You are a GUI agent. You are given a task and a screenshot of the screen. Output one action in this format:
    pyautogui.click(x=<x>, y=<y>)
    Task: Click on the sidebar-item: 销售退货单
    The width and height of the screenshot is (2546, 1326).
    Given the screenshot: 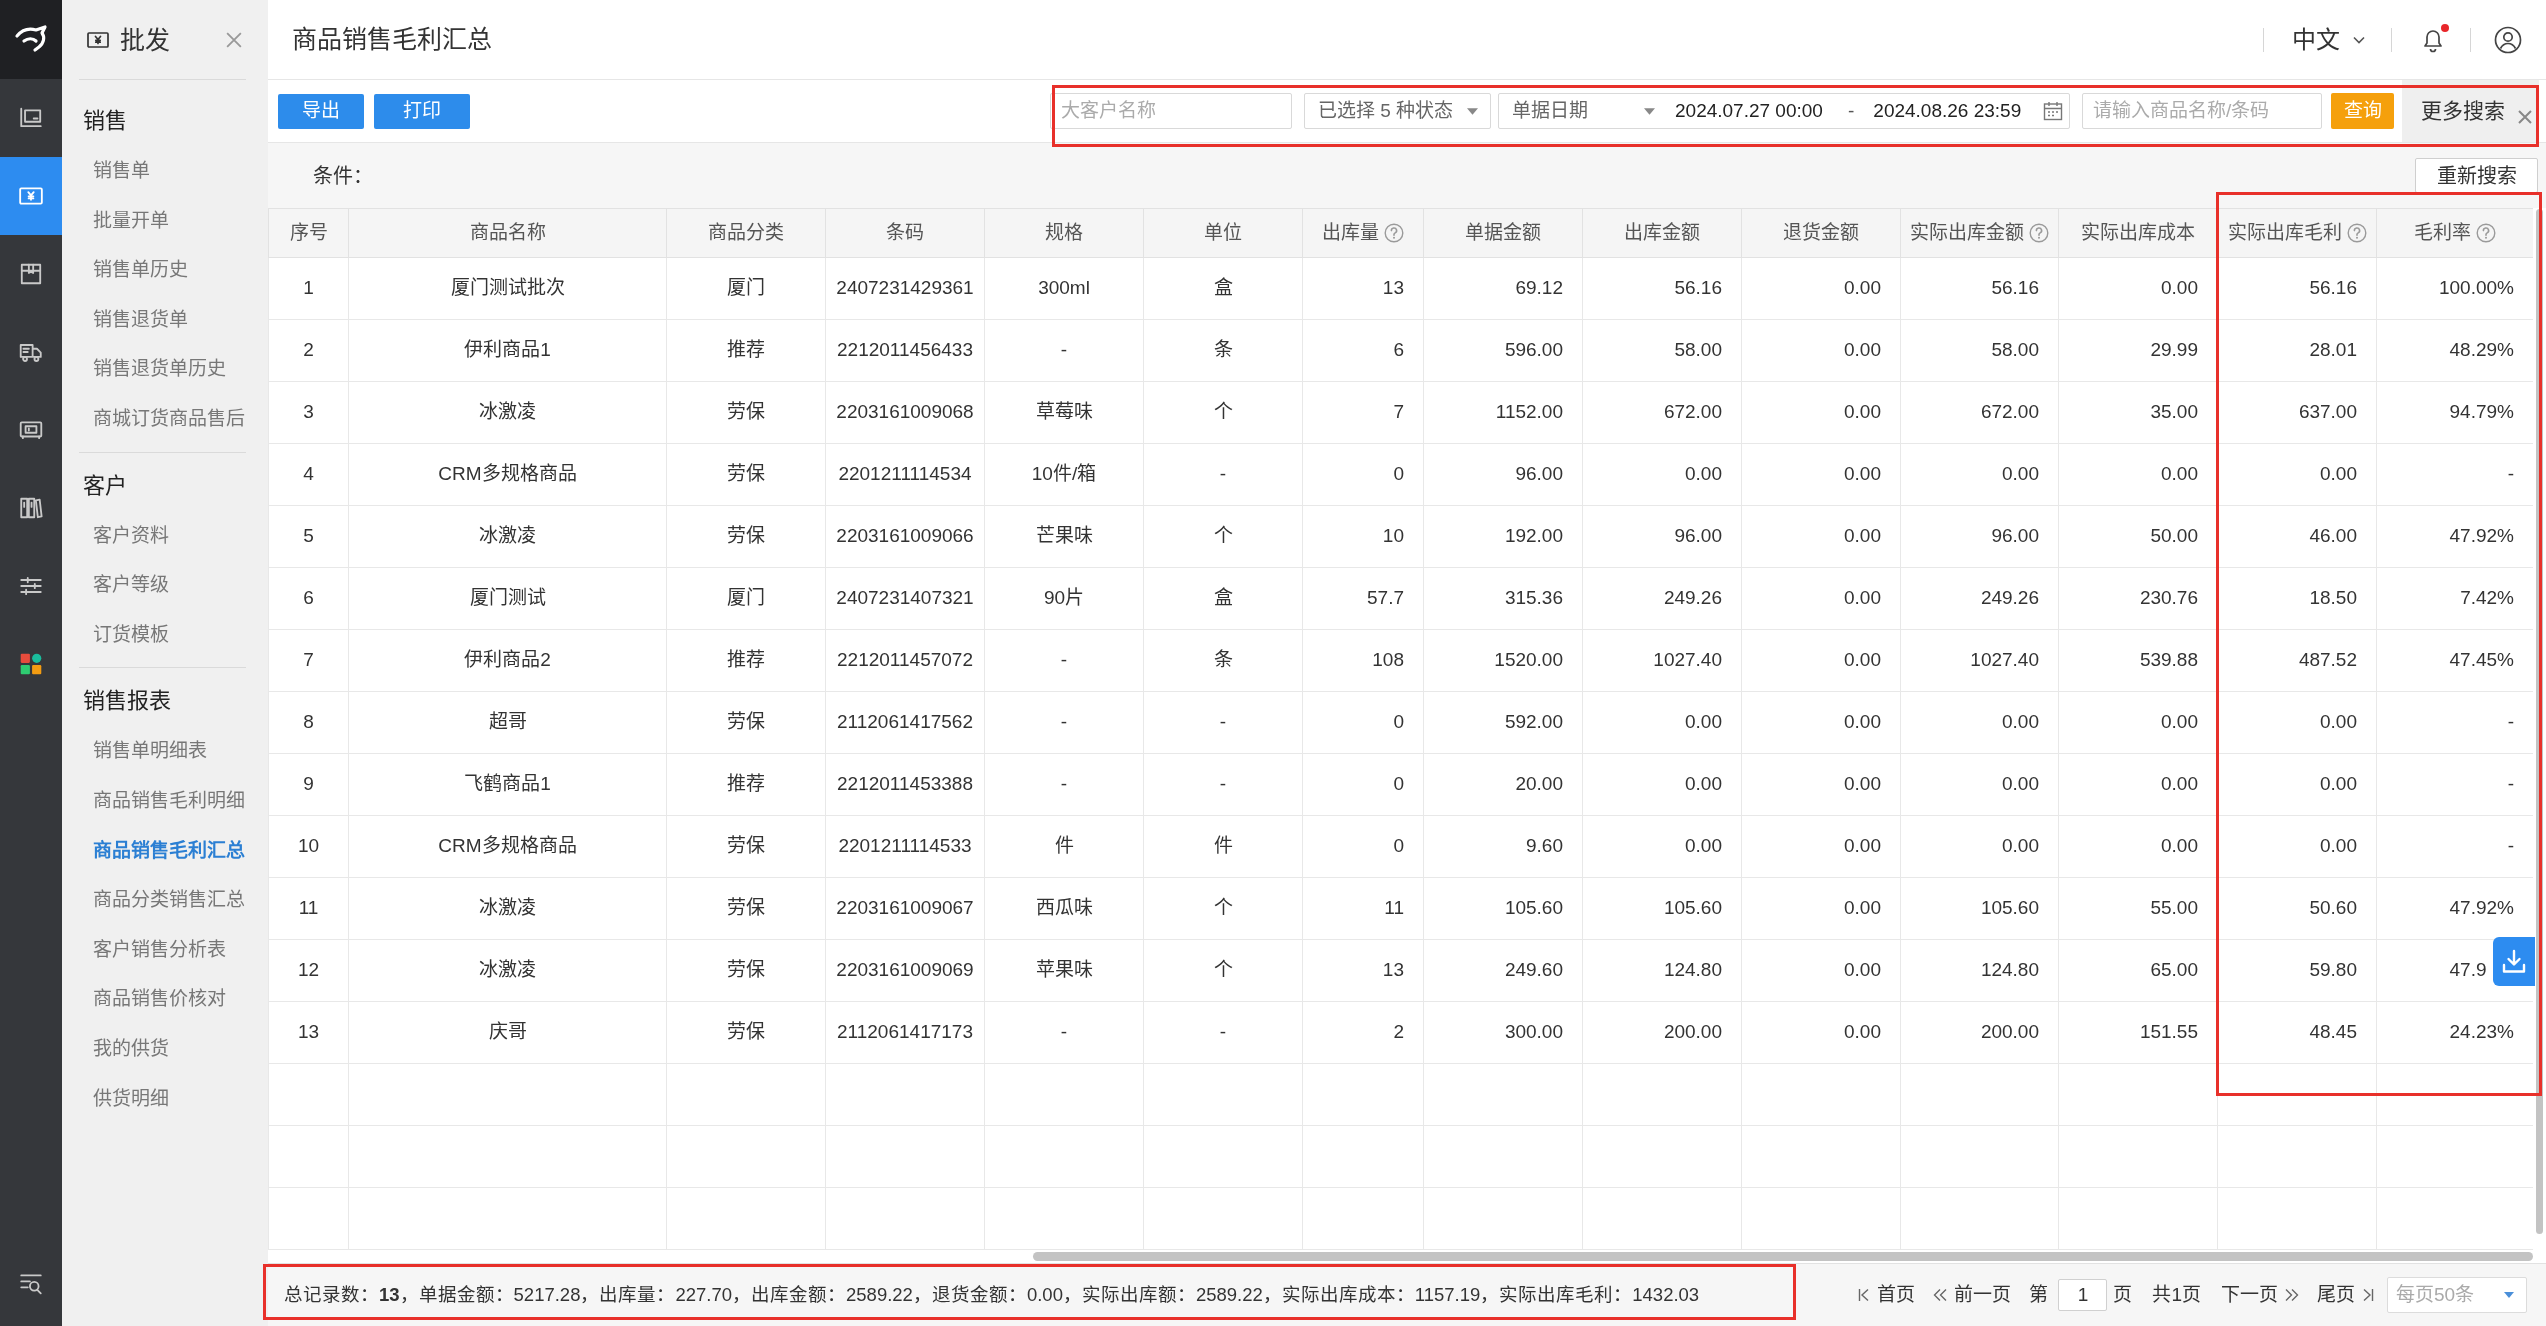 What is the action you would take?
    pyautogui.click(x=162, y=319)
    